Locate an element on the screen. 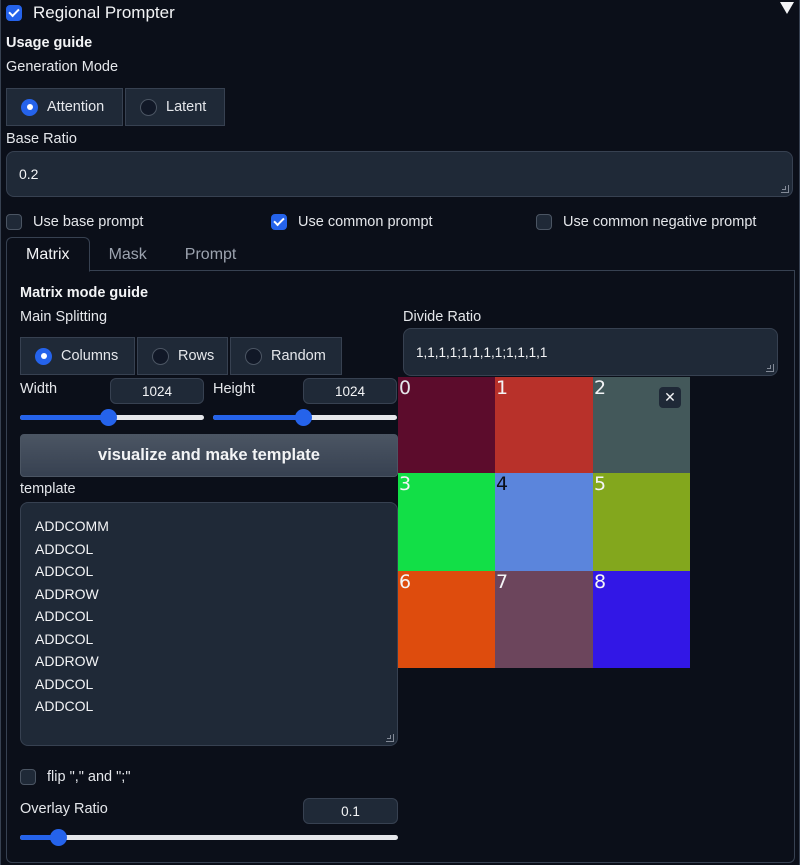 This screenshot has height=865, width=800. region-number: 6 is located at coordinates (405, 582).